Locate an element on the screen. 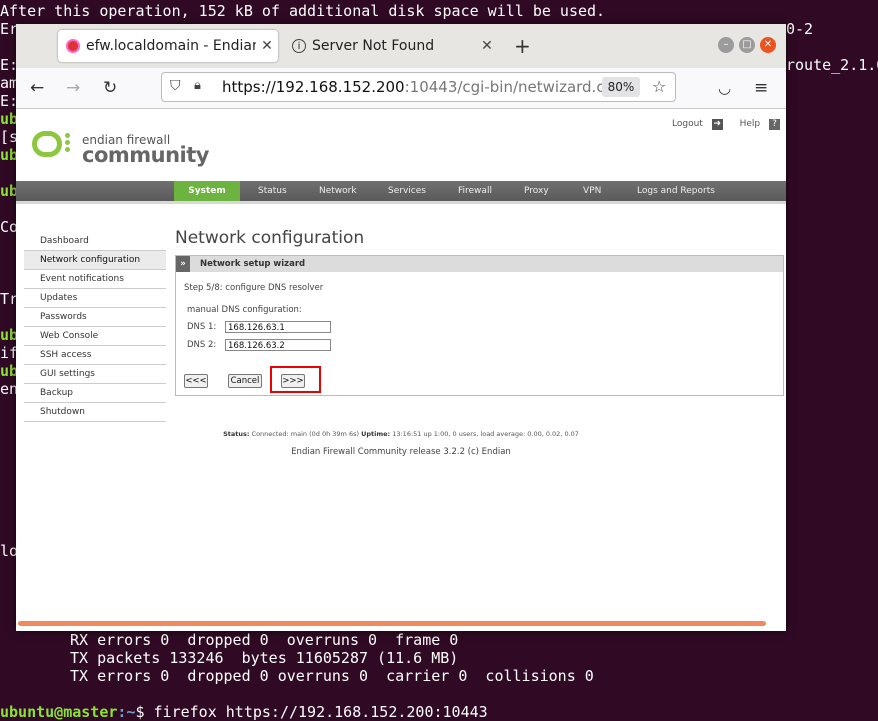  tab-efw: efw.localdomain - Endian ✕ is located at coordinates (168, 46).